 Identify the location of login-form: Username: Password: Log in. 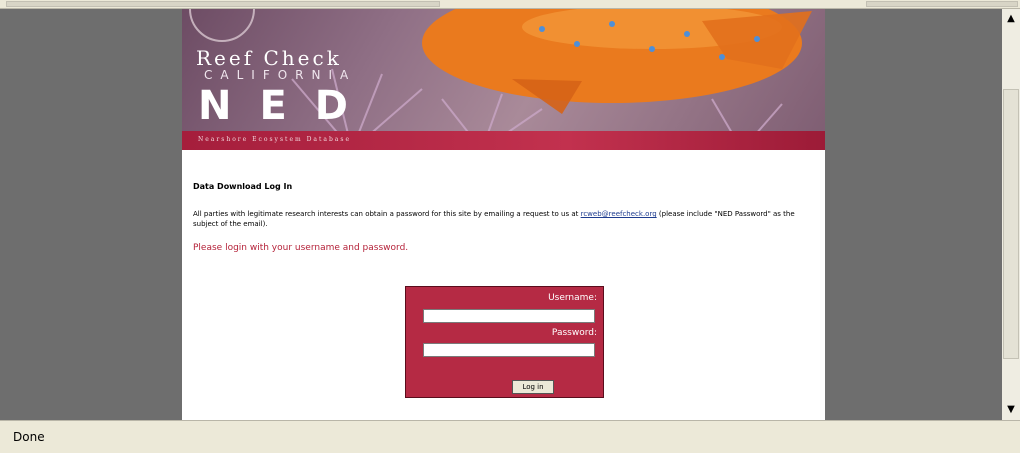
(504, 342).